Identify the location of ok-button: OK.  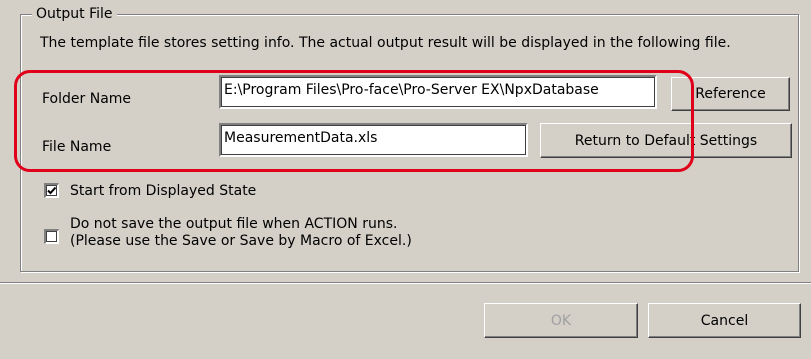
(561, 320).